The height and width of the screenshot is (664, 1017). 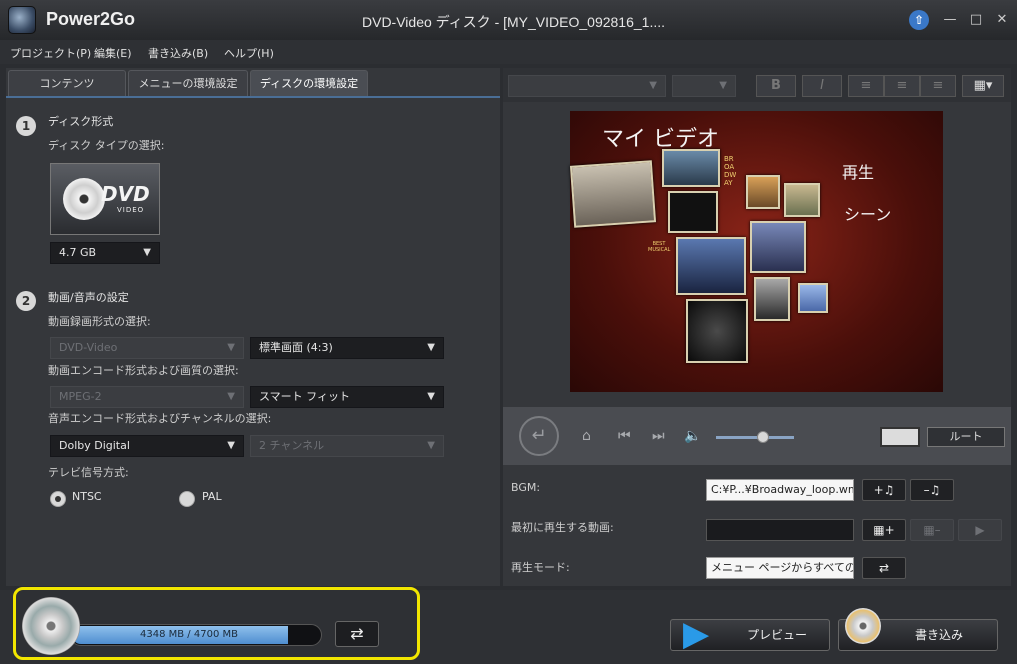 What do you see at coordinates (900, 437) in the screenshot?
I see `safe-zone-icon` at bounding box center [900, 437].